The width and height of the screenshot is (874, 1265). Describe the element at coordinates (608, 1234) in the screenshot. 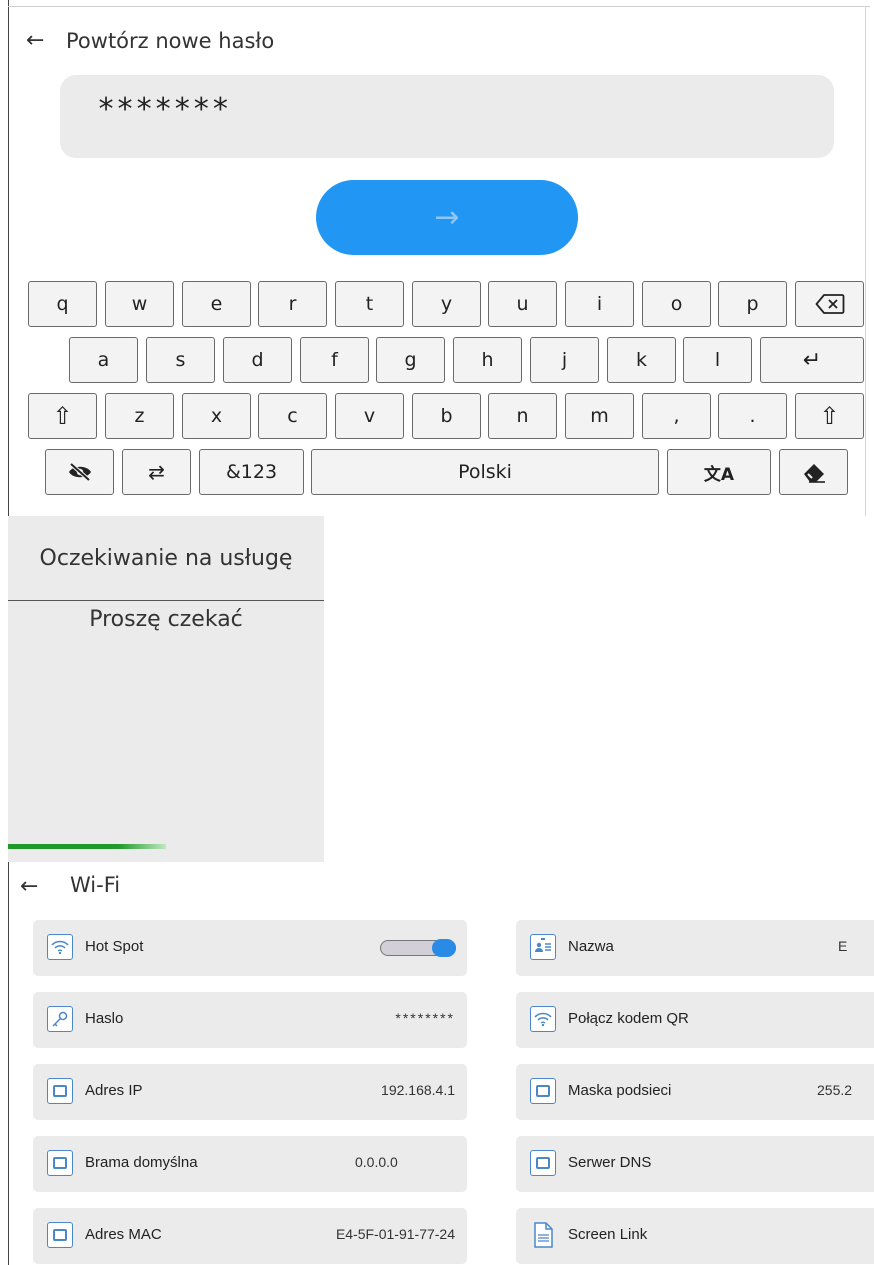

I see `setting-label: Screen Link` at that location.